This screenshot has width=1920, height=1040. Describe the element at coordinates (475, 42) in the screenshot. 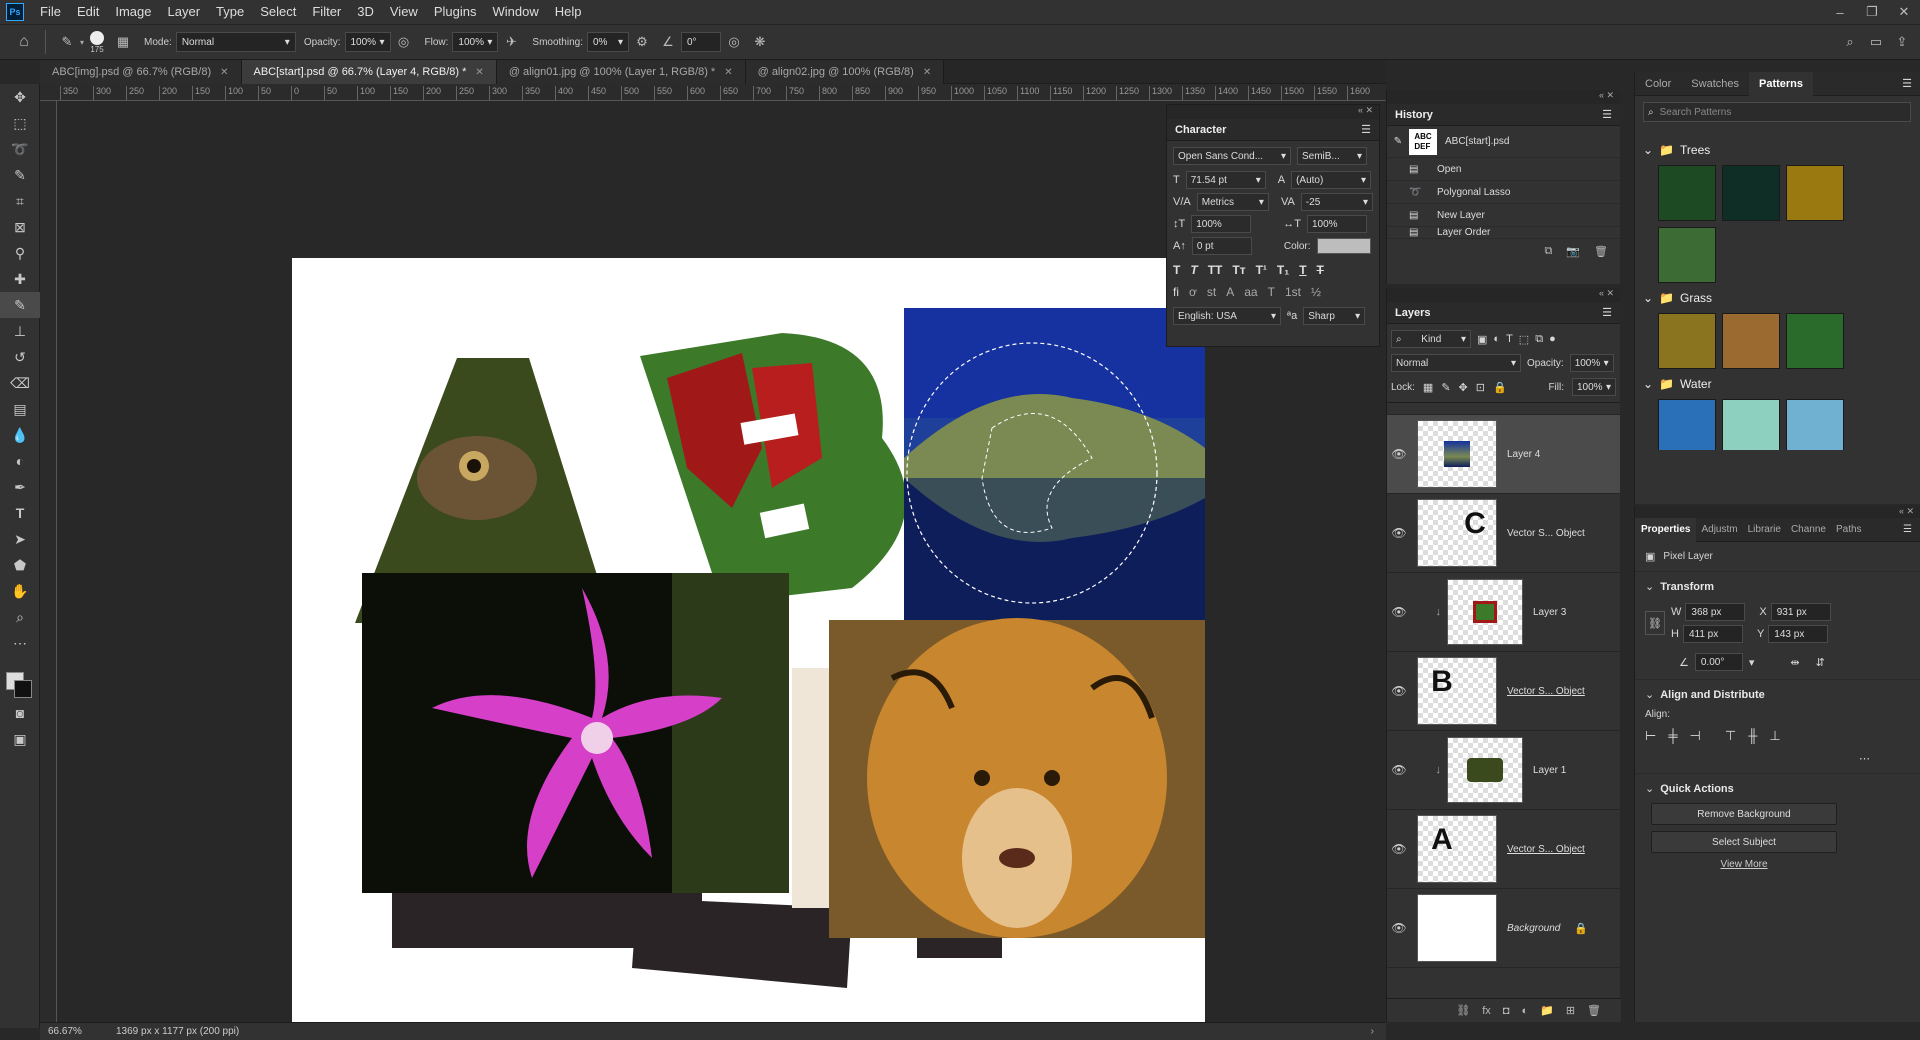

I see `flow-input: 100% ▾` at that location.